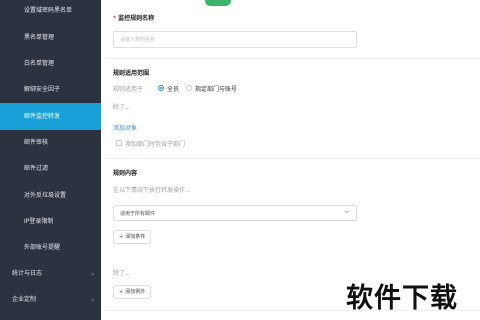 The height and width of the screenshot is (320, 480). I want to click on sidebar-item-mail-filter: 邮件过滤, so click(50, 168).